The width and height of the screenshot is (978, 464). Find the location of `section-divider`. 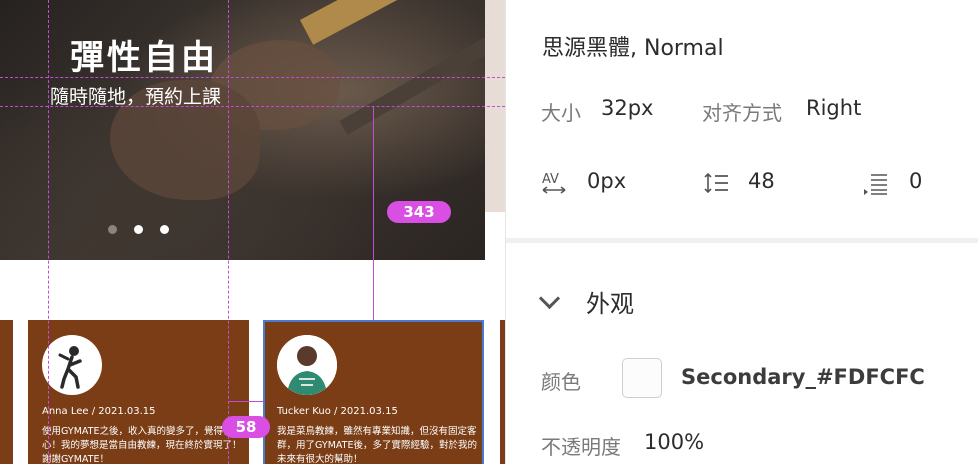

section-divider is located at coordinates (742, 240).